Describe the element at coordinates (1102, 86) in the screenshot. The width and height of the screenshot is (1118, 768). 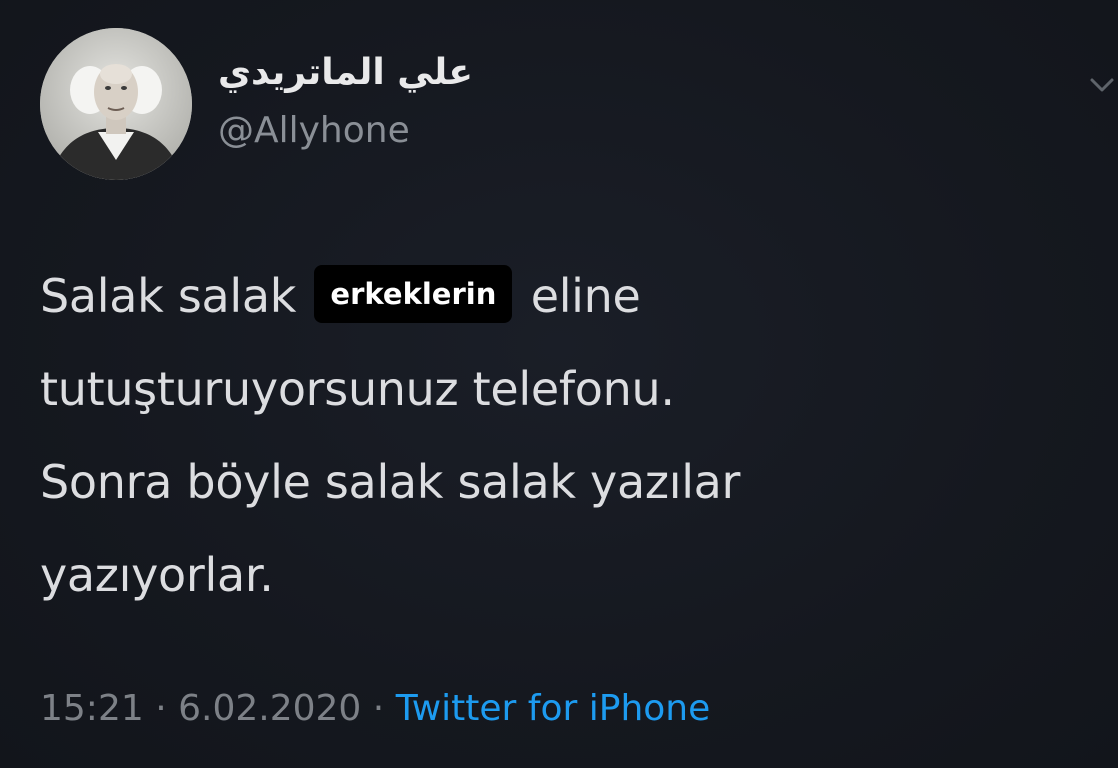
I see `chevron-down-icon` at that location.